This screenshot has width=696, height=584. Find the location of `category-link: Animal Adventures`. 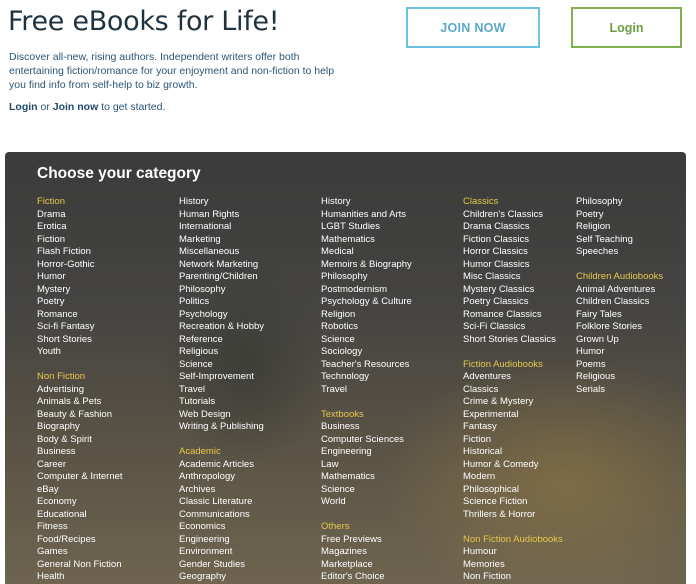

category-link: Animal Adventures is located at coordinates (619, 290).